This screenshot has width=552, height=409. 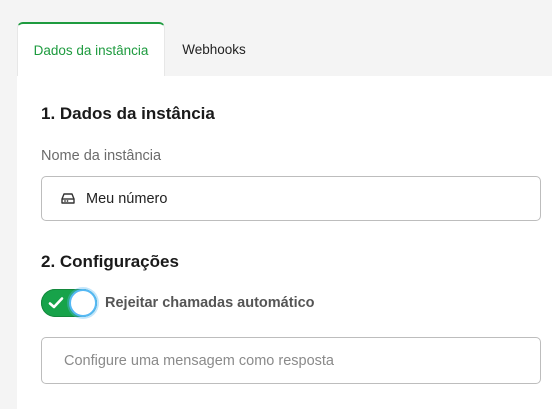 I want to click on section-title-configuracoes: 2. Configurações, so click(x=110, y=261).